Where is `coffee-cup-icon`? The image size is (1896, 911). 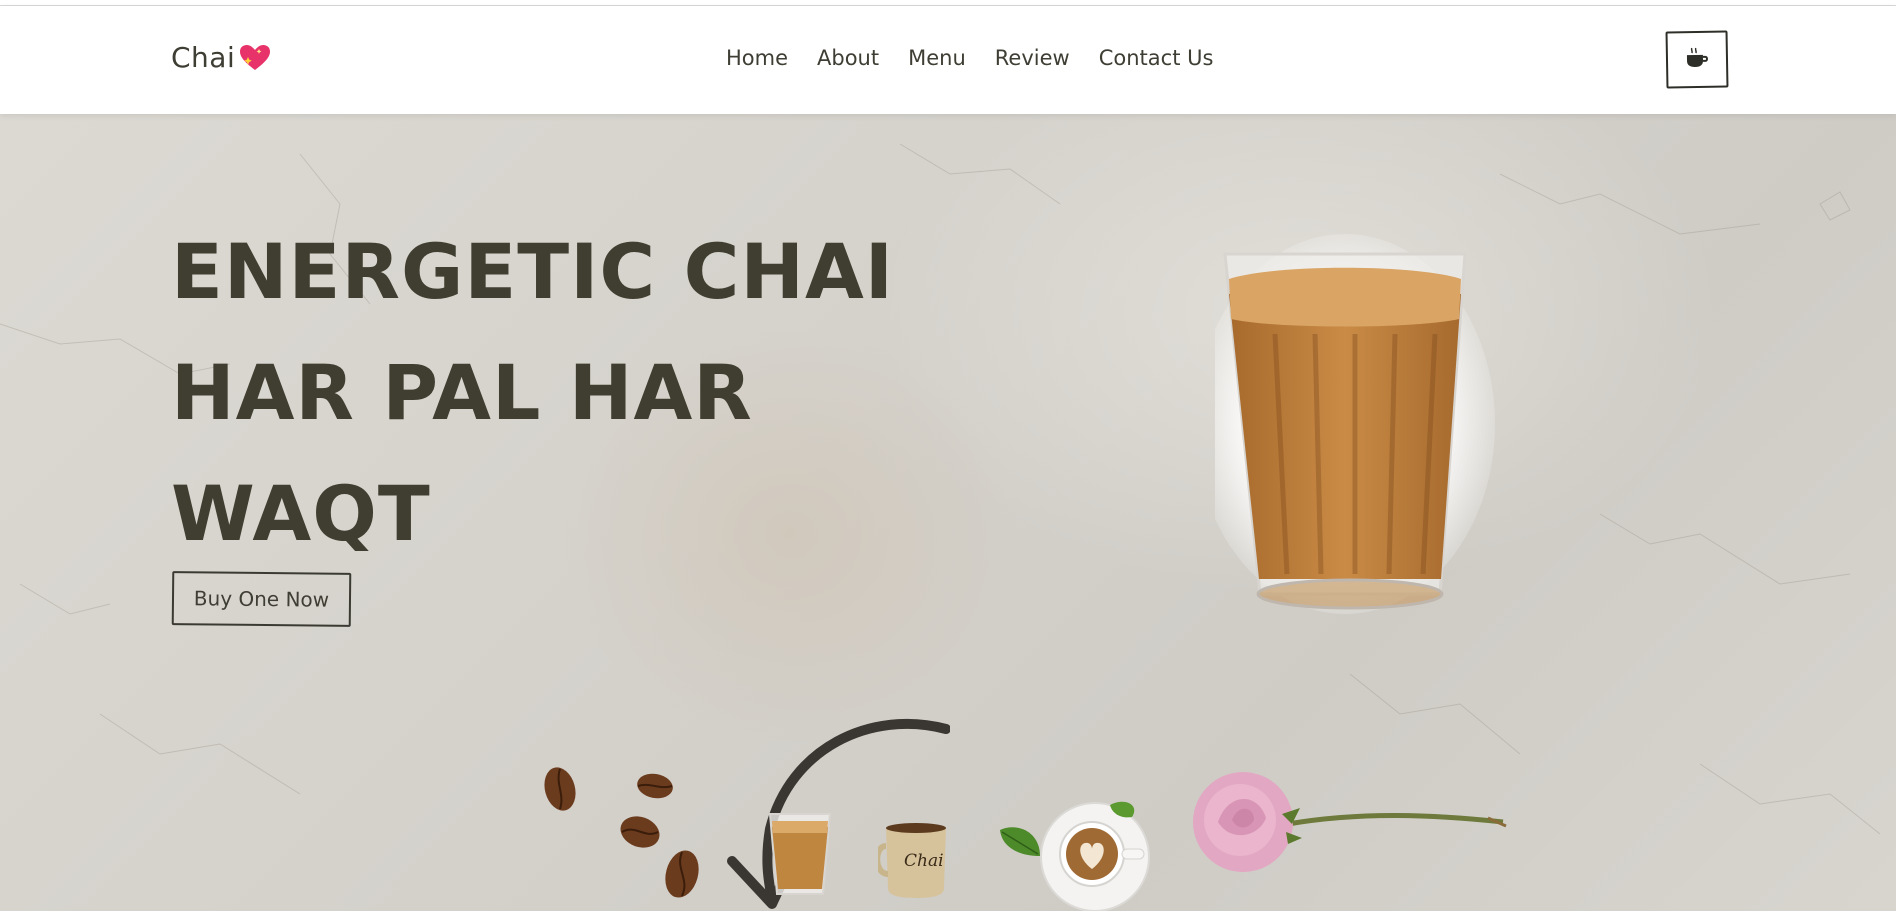 coffee-cup-icon is located at coordinates (1697, 59).